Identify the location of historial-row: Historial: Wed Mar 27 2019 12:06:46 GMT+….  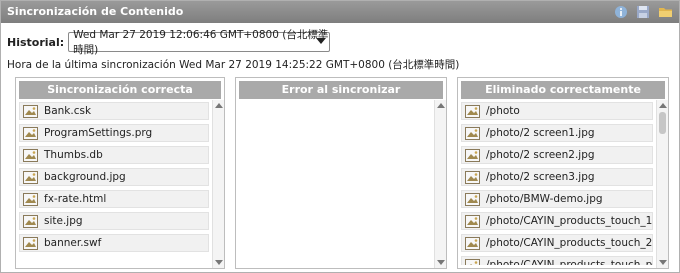
(169, 42).